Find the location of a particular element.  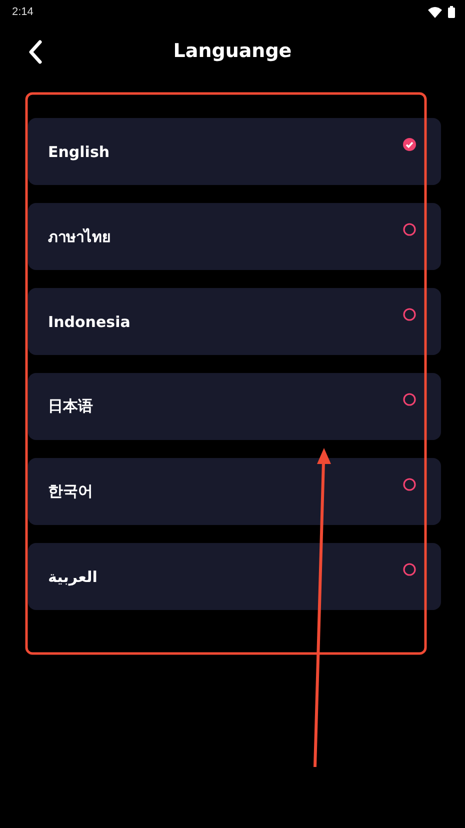

battery-icon is located at coordinates (451, 12).